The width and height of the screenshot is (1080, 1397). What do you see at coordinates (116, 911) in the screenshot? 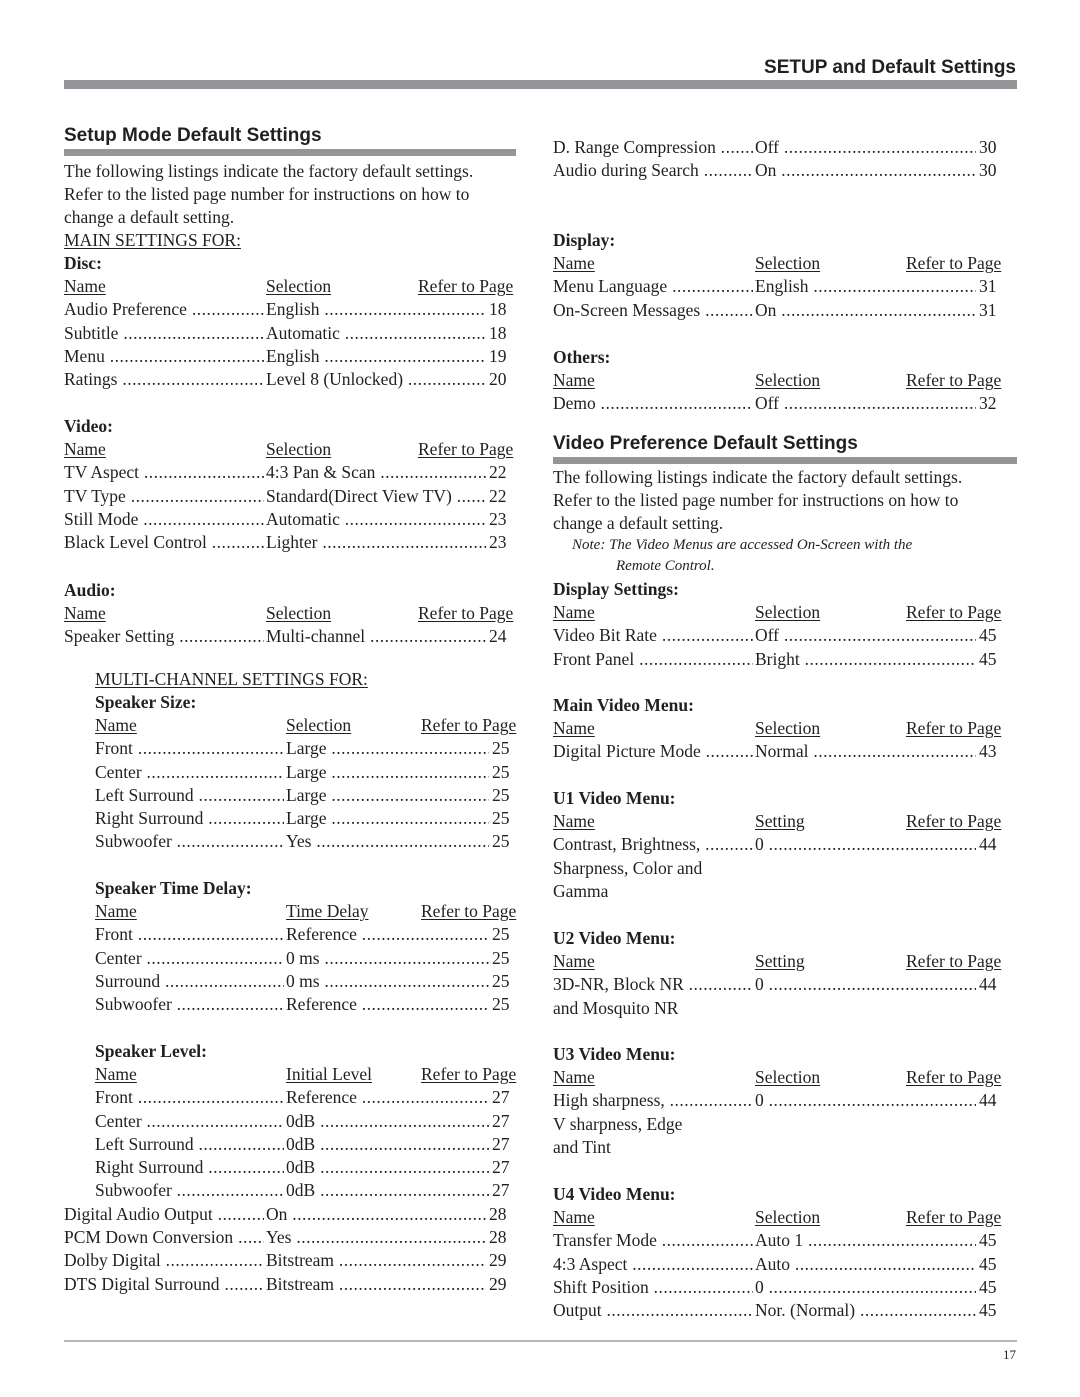
I see `column-header: Name` at bounding box center [116, 911].